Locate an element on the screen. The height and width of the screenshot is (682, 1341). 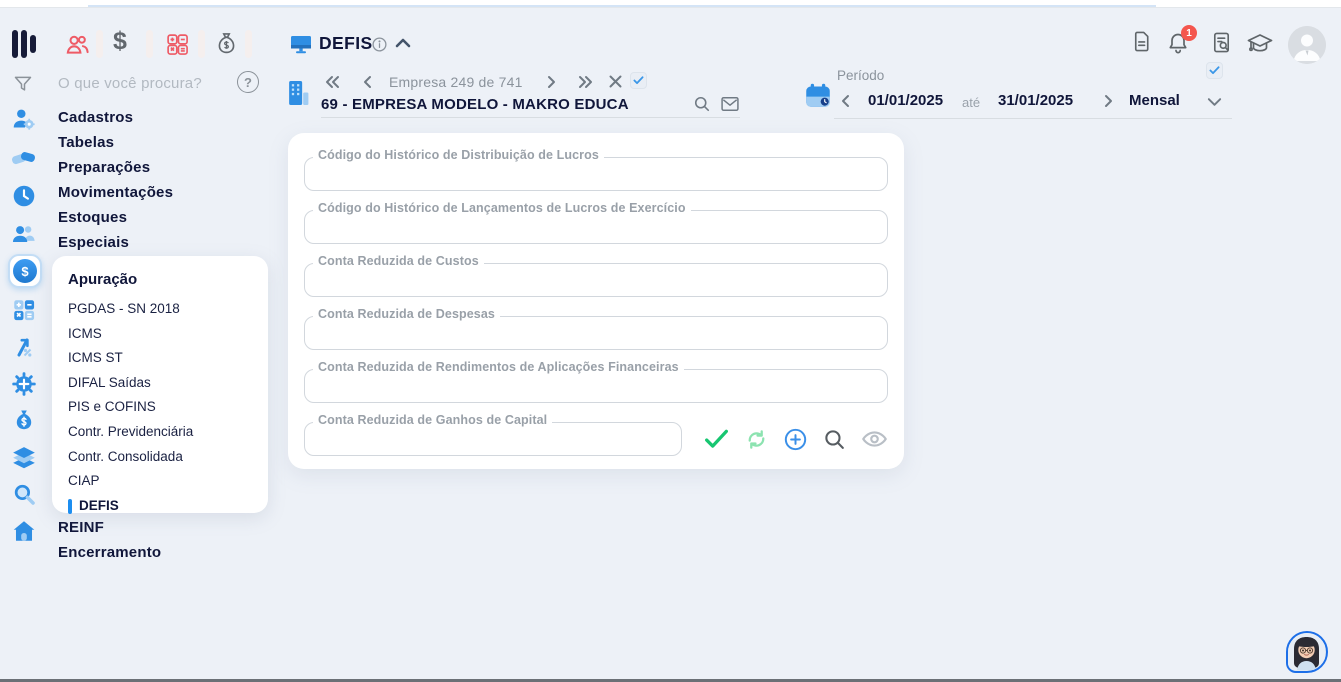
assistant-avatar is located at coordinates (1306, 651).